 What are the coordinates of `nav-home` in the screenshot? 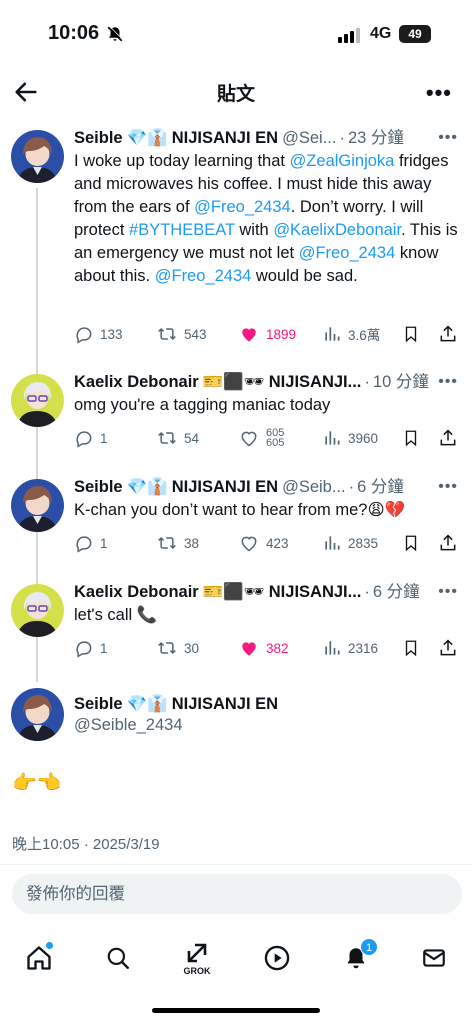 It's located at (39, 958).